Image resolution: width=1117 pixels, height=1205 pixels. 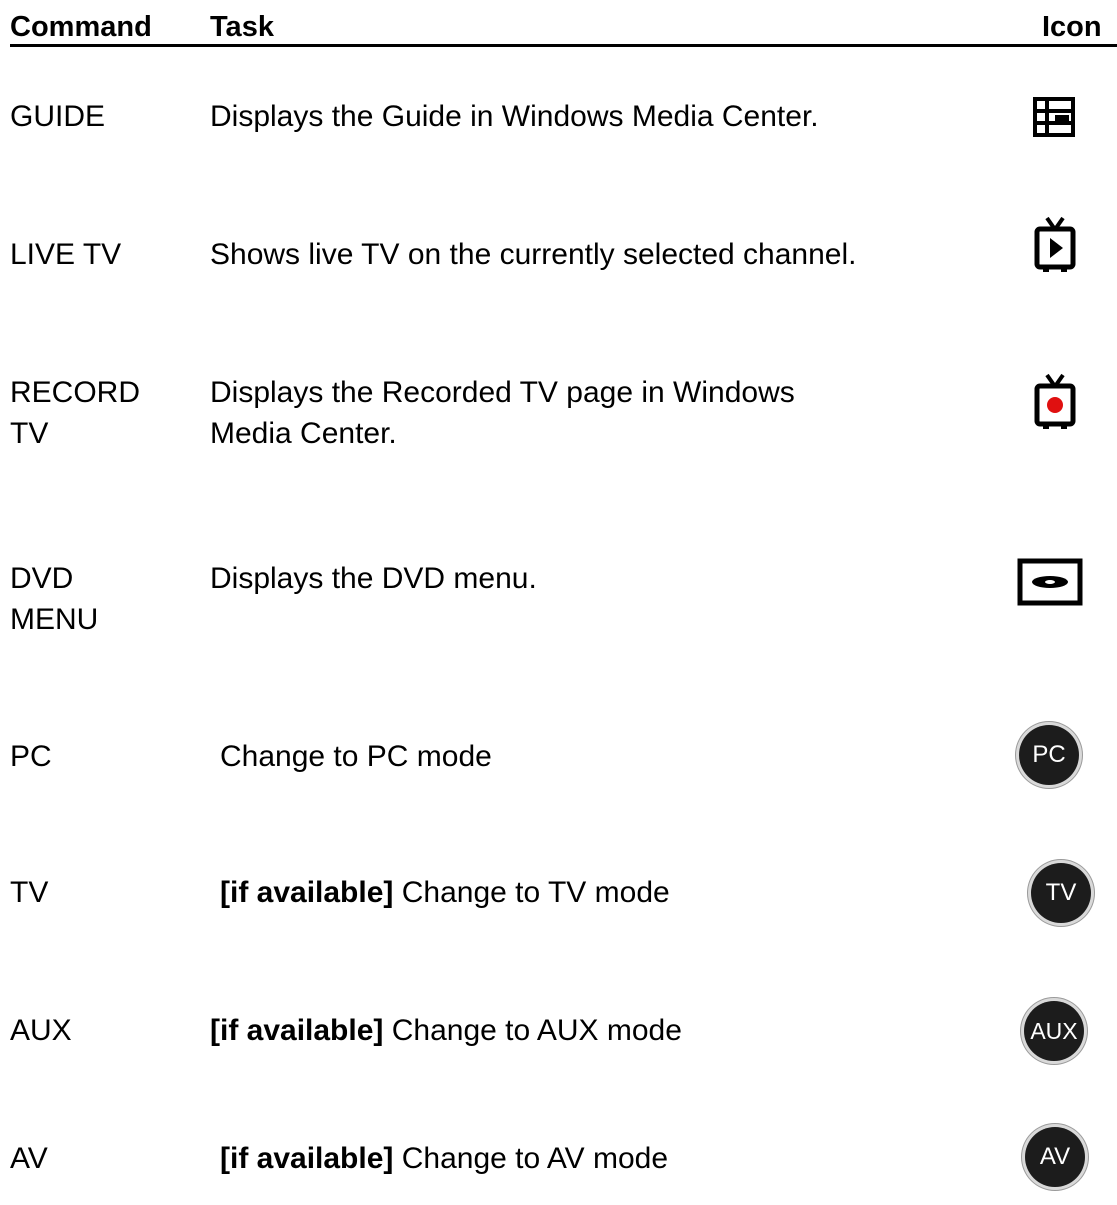 I want to click on command-cell: DVD MENU, so click(x=102, y=599).